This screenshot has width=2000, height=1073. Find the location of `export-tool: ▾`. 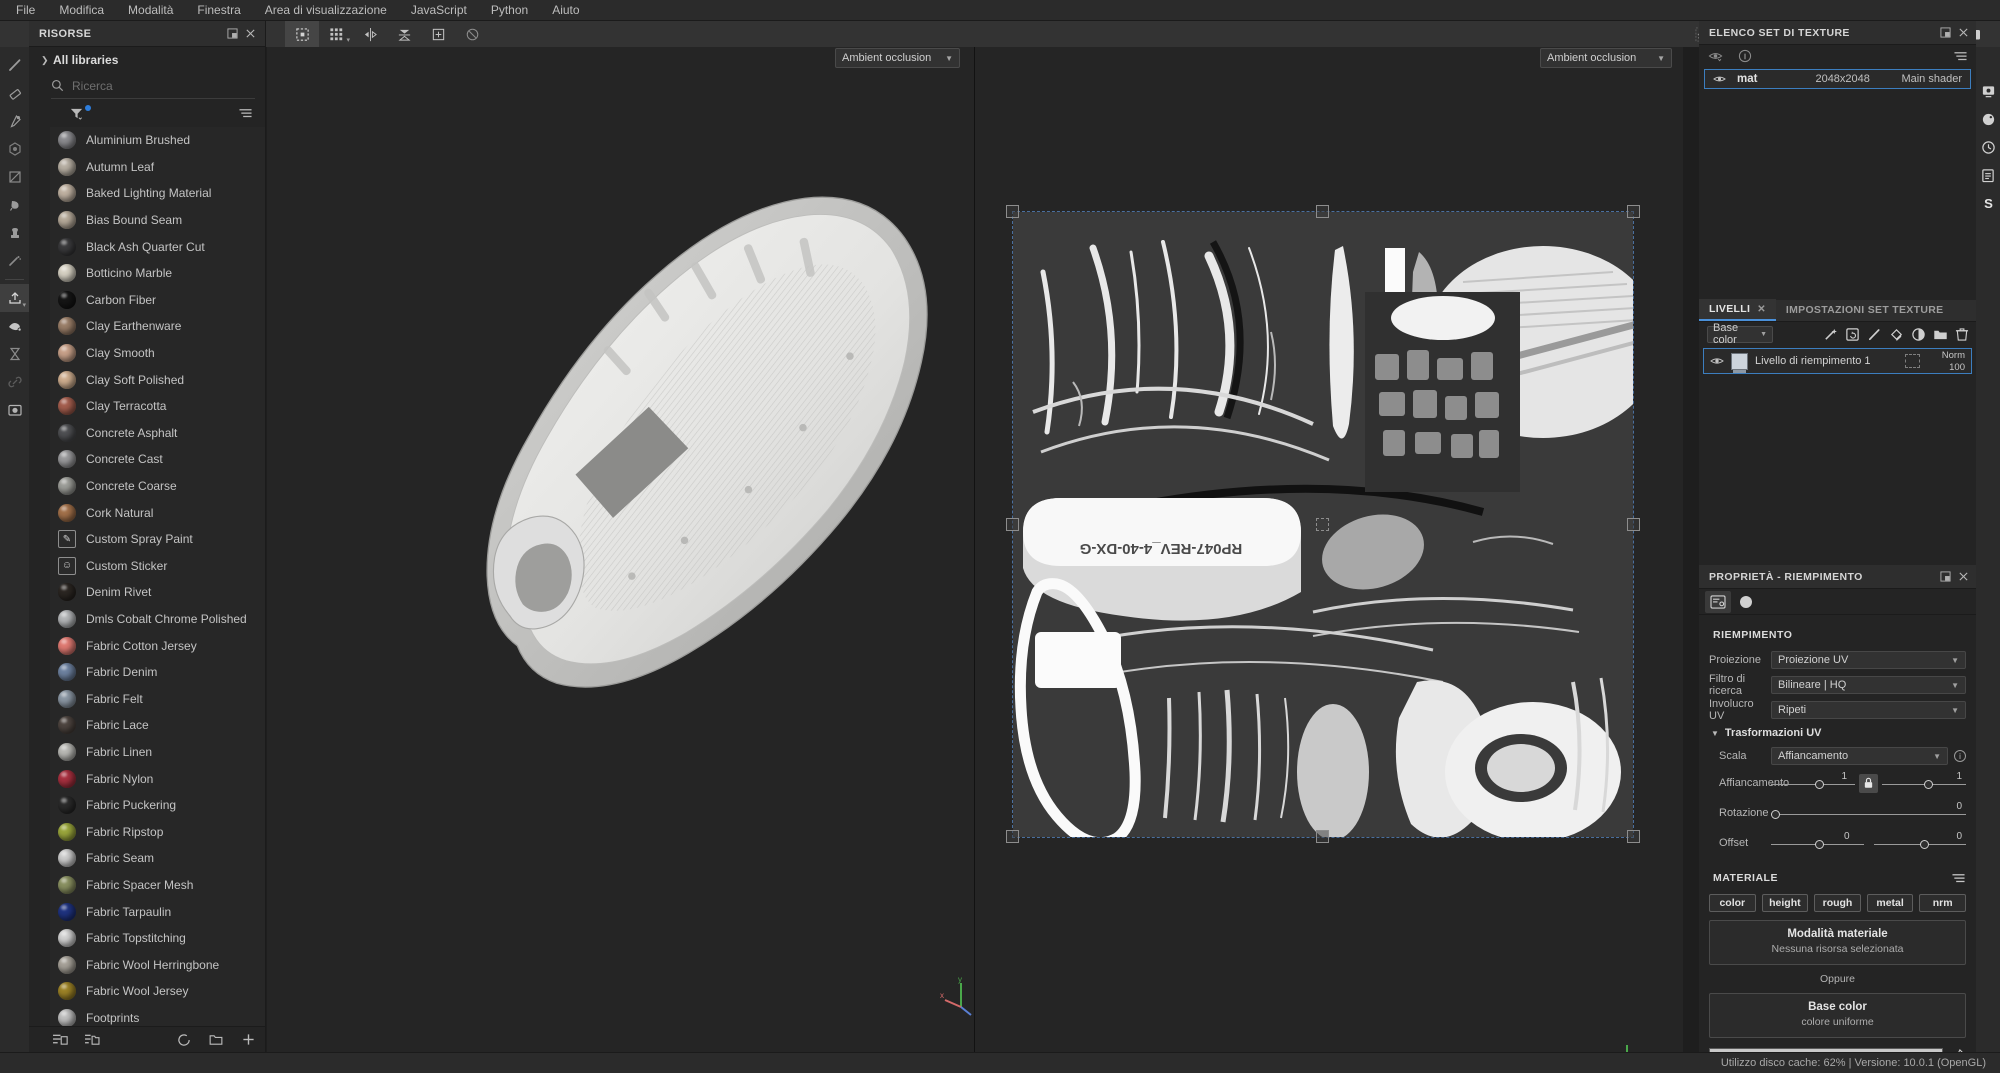

export-tool: ▾ is located at coordinates (14, 298).